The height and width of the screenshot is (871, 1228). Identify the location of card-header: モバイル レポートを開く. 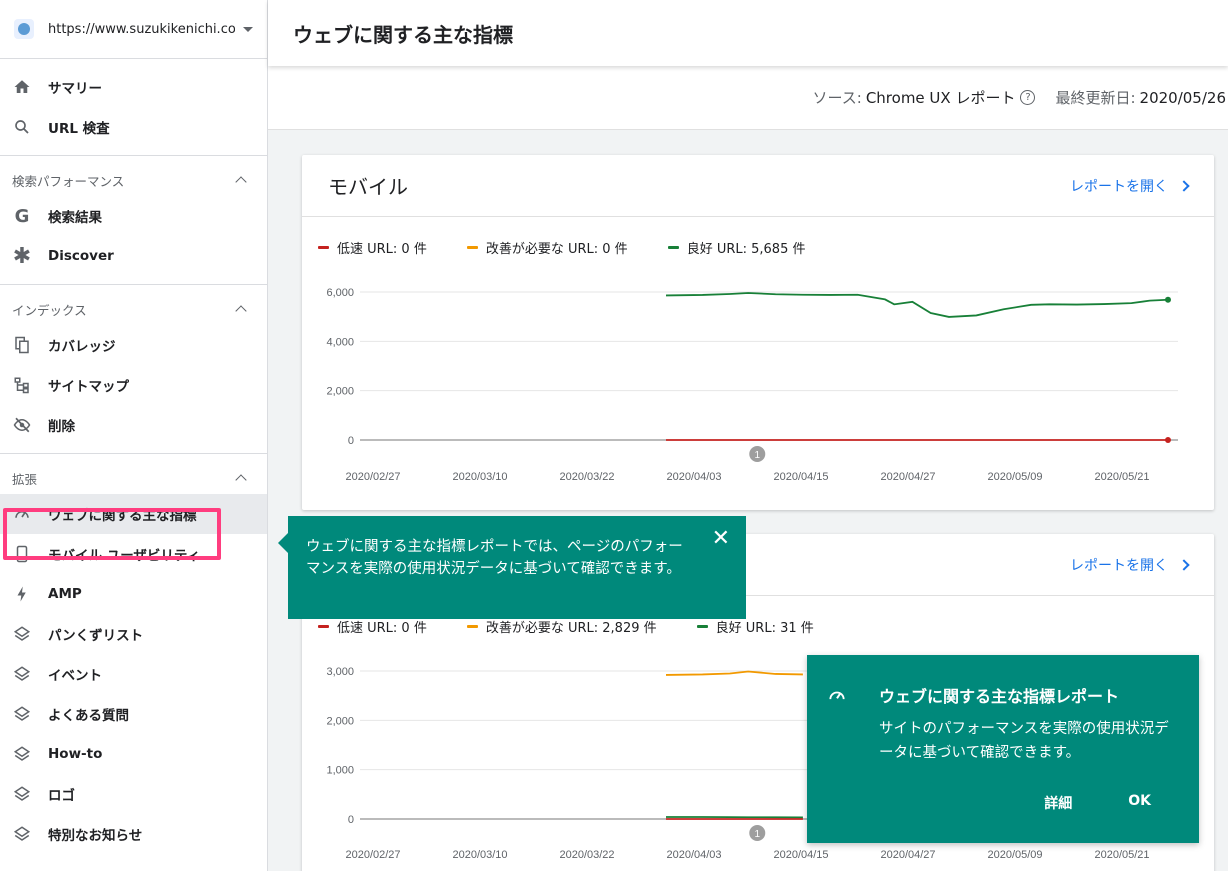
(758, 186).